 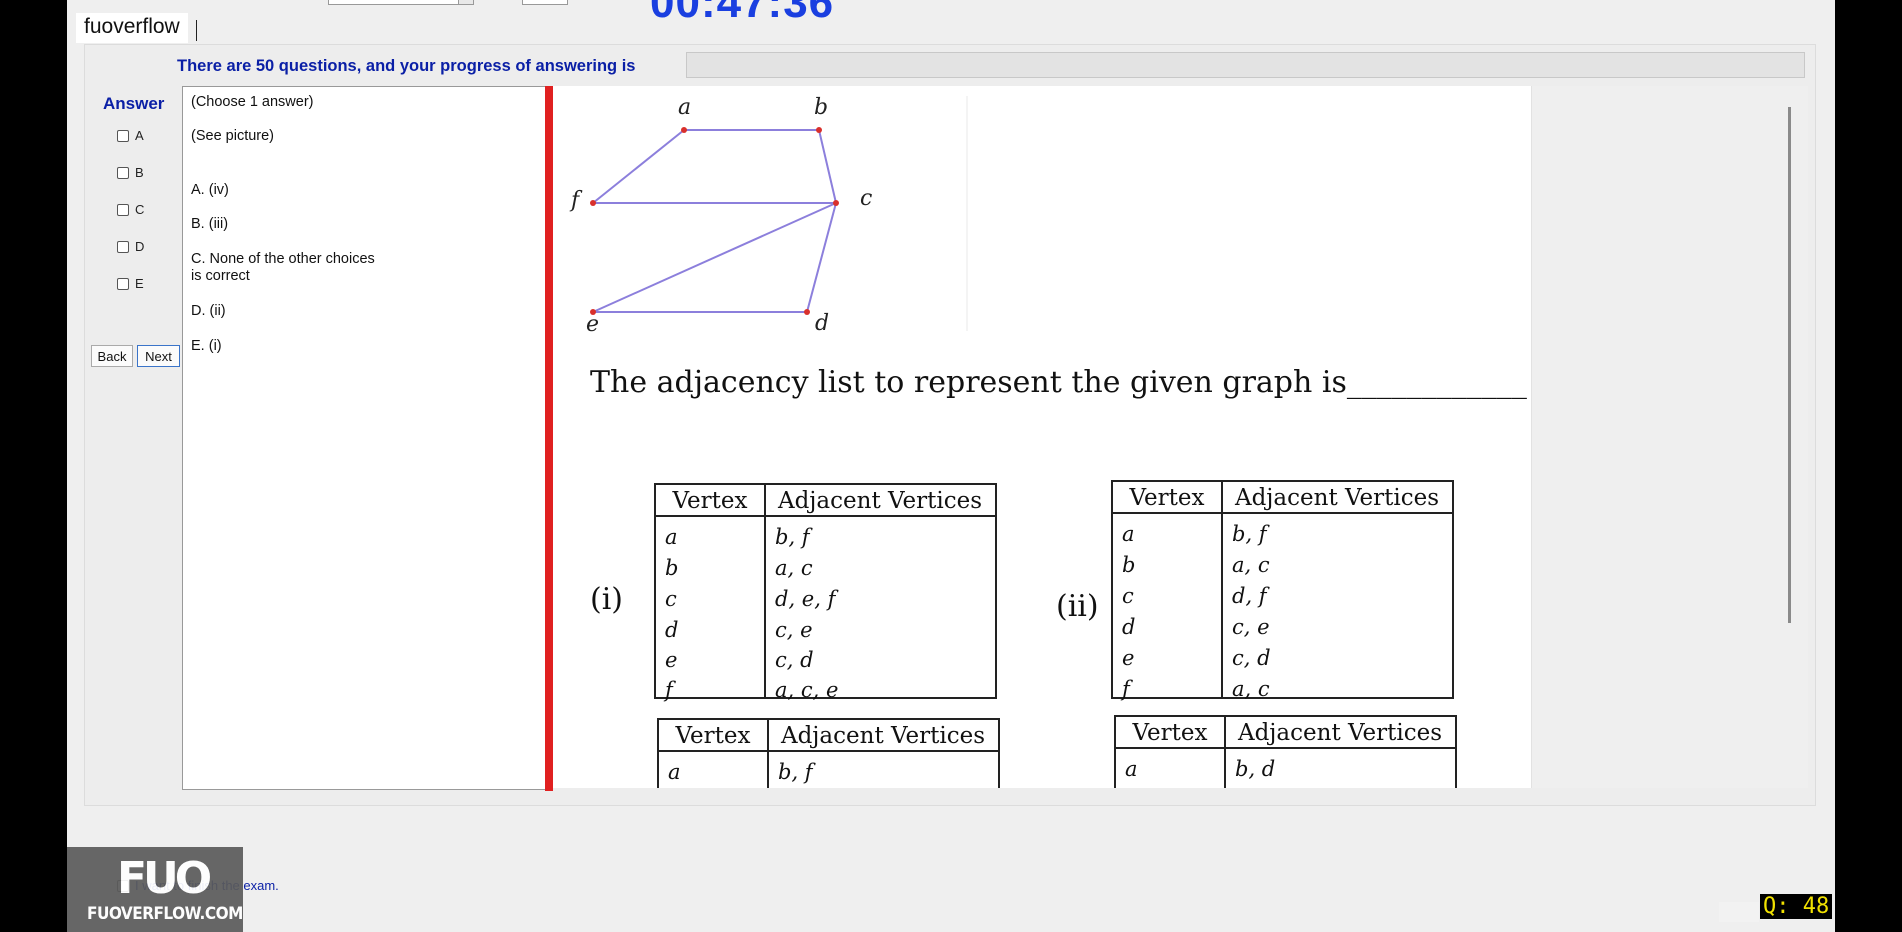 What do you see at coordinates (140, 209) in the screenshot?
I see `option-letter: C` at bounding box center [140, 209].